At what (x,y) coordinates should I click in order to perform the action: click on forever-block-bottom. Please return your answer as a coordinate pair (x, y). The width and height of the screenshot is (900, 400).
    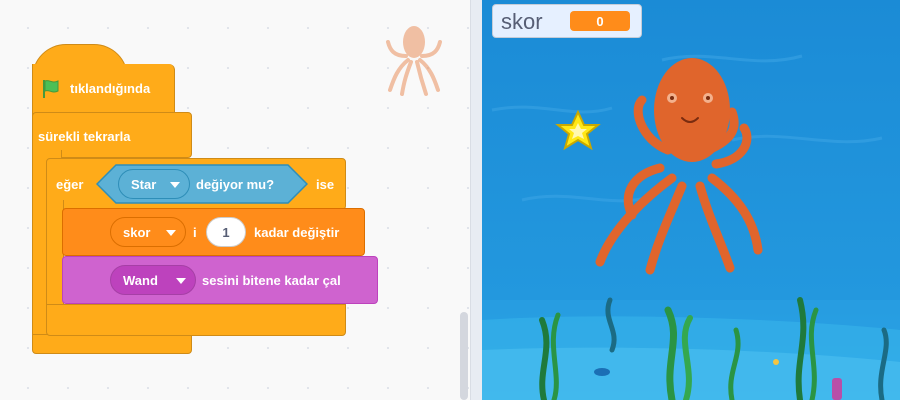
    Looking at the image, I should click on (112, 344).